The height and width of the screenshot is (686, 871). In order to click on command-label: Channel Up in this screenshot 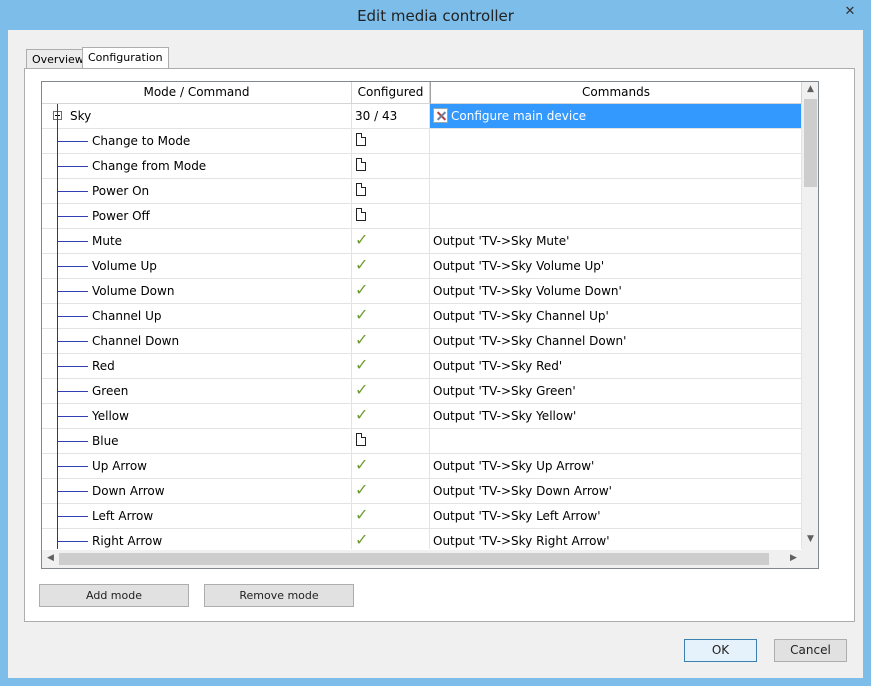, I will do `click(127, 316)`.